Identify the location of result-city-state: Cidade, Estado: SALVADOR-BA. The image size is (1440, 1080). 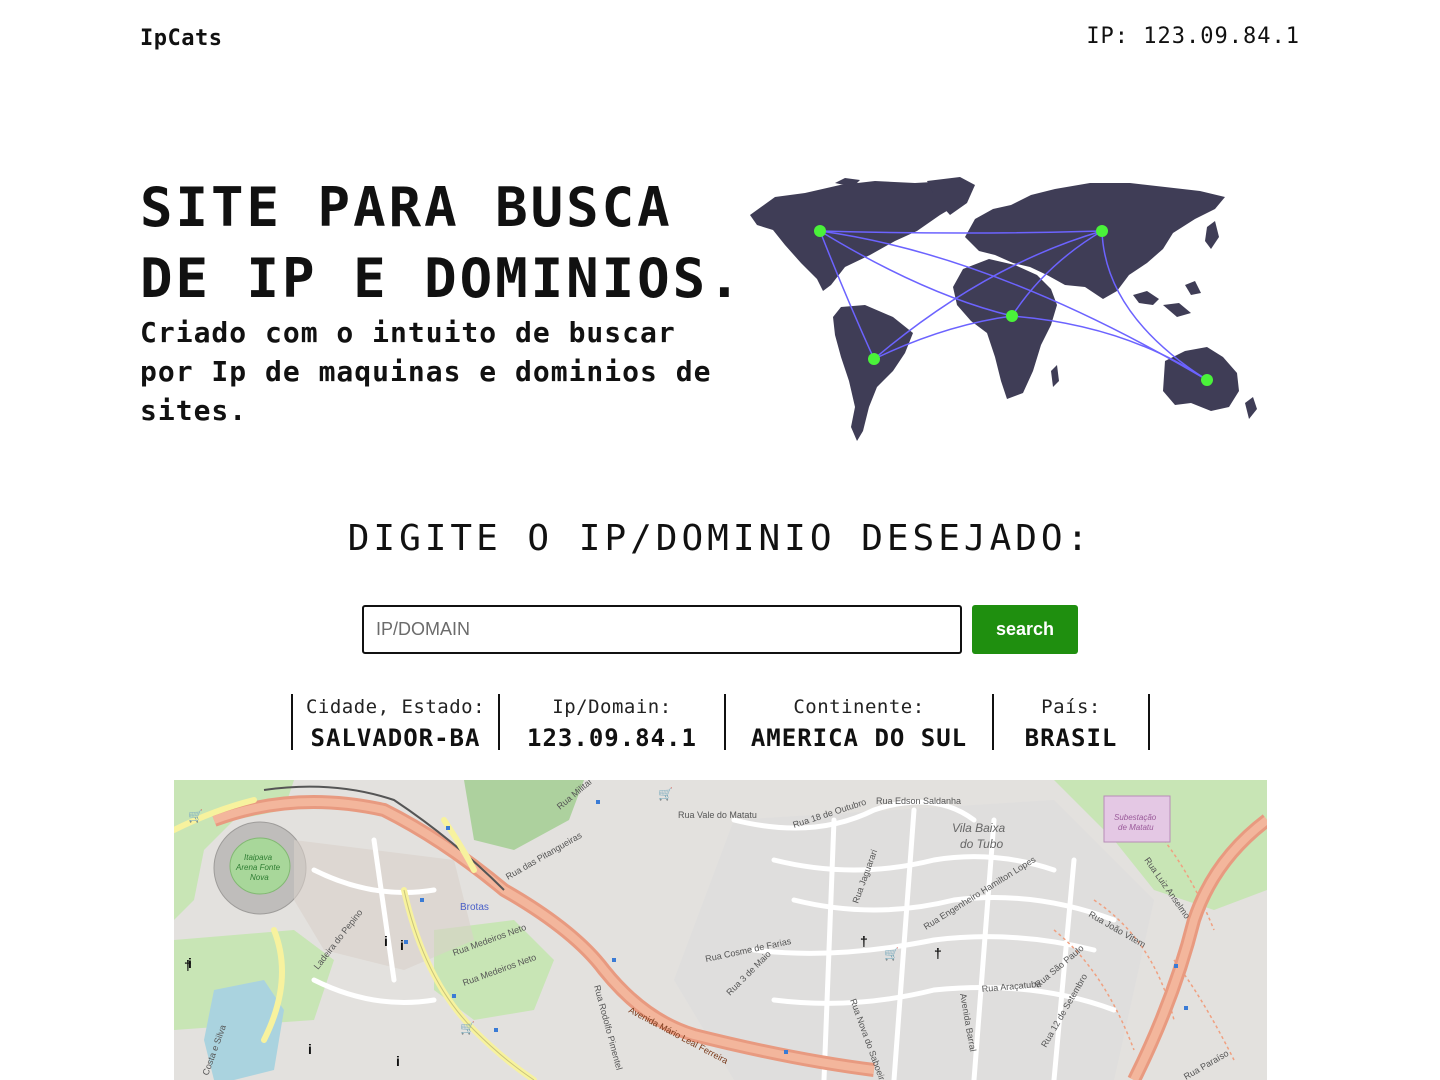
(395, 723).